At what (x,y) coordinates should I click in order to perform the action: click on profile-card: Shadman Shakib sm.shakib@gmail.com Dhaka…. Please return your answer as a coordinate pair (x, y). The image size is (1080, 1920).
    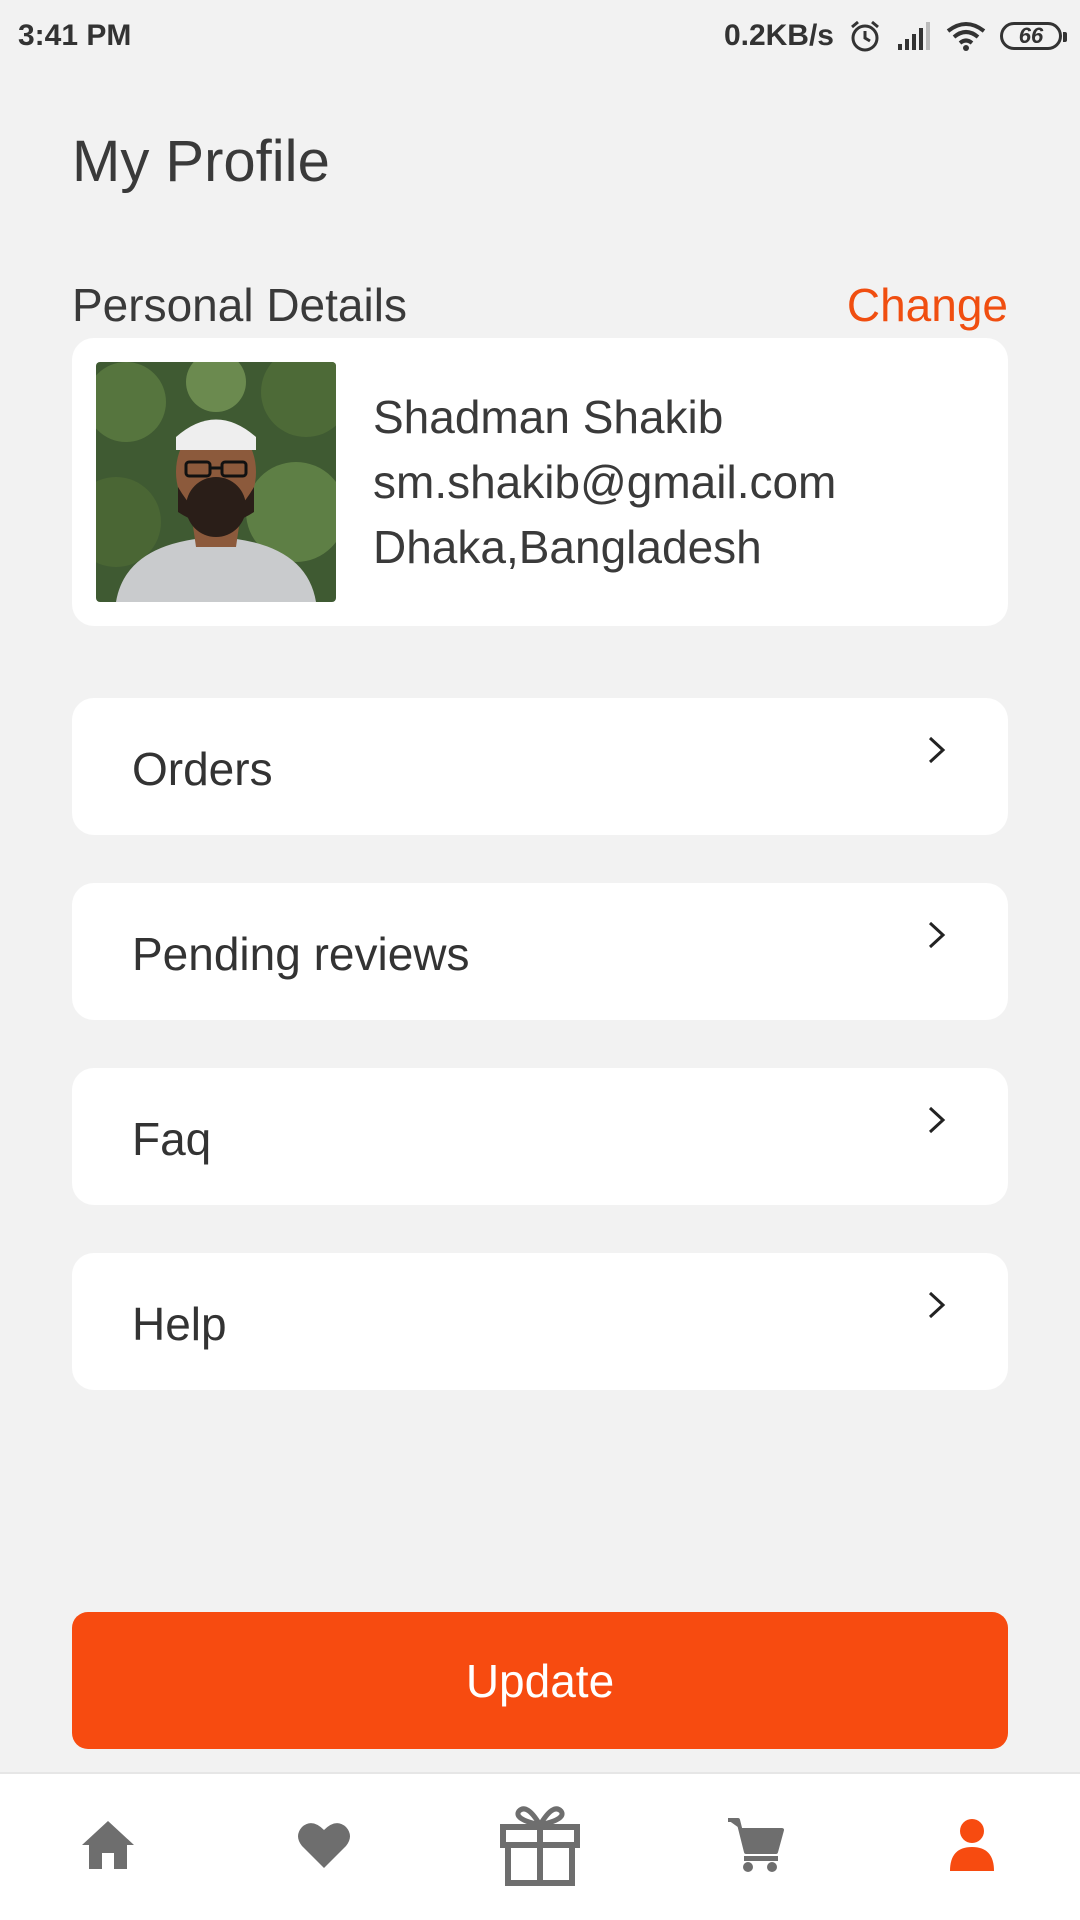
    Looking at the image, I should click on (540, 482).